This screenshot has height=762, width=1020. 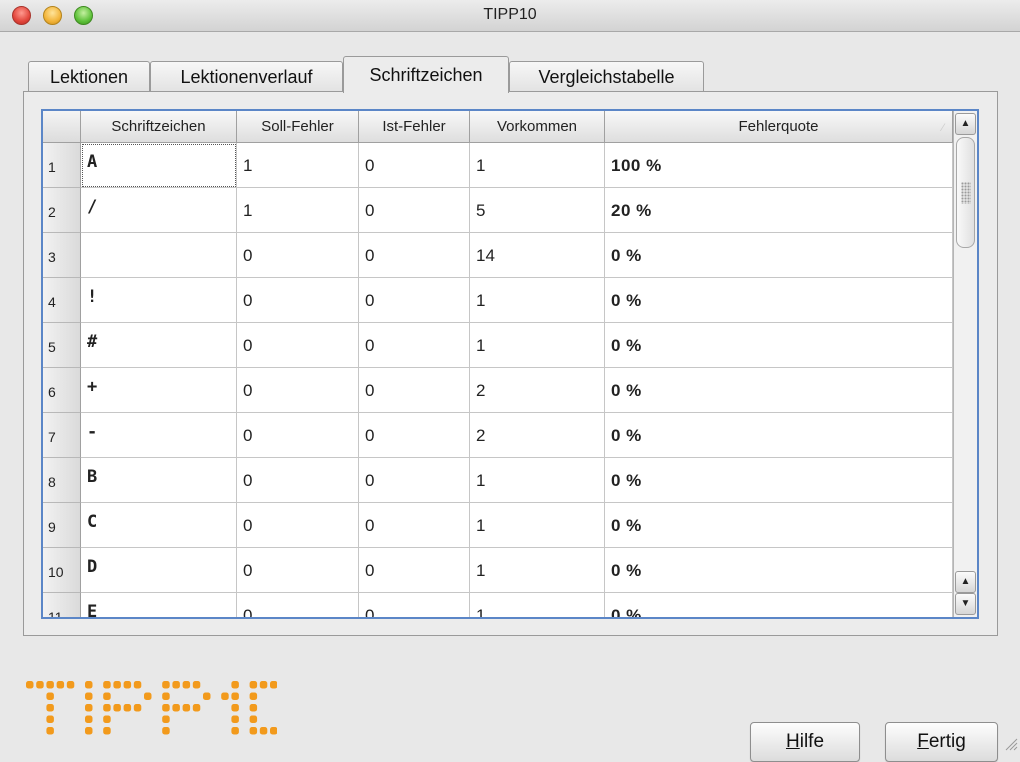 What do you see at coordinates (965, 604) in the screenshot?
I see `scroll-down-icon: ▼` at bounding box center [965, 604].